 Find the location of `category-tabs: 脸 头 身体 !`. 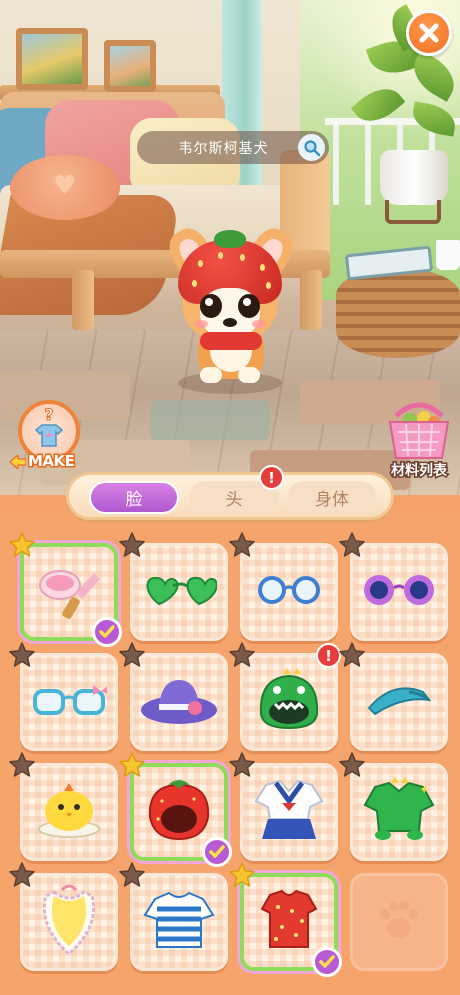

category-tabs: 脸 头 身体 ! is located at coordinates (230, 492).